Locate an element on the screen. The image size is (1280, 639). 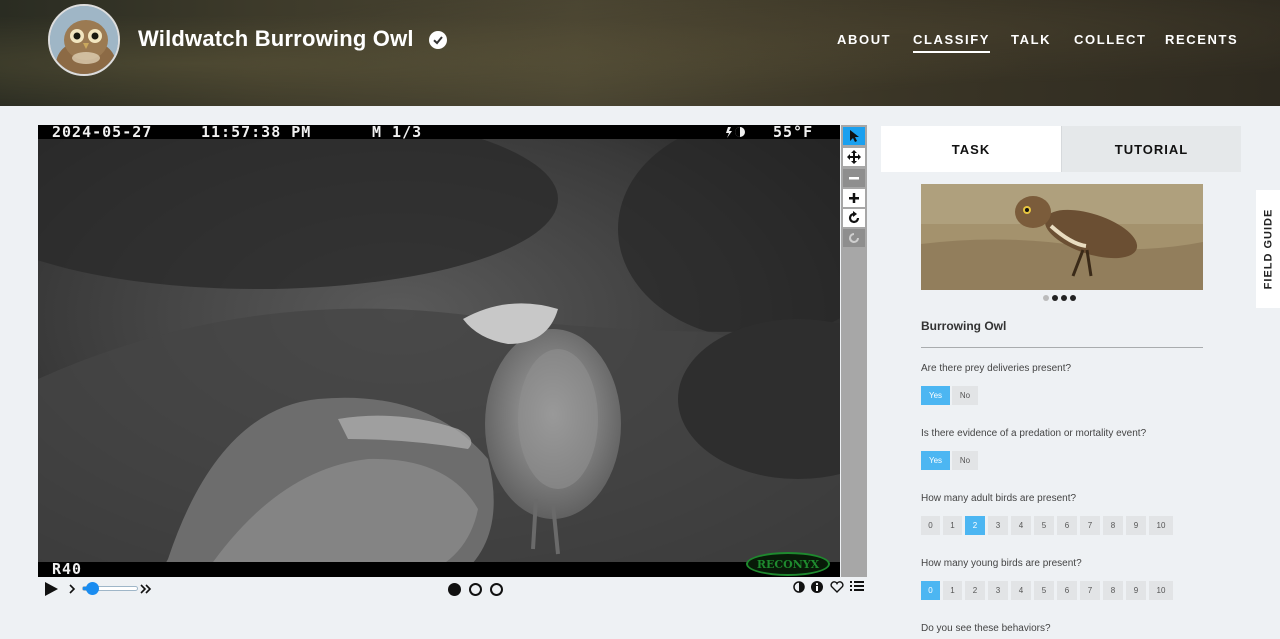
step-forward-icon is located at coordinates (73, 589).